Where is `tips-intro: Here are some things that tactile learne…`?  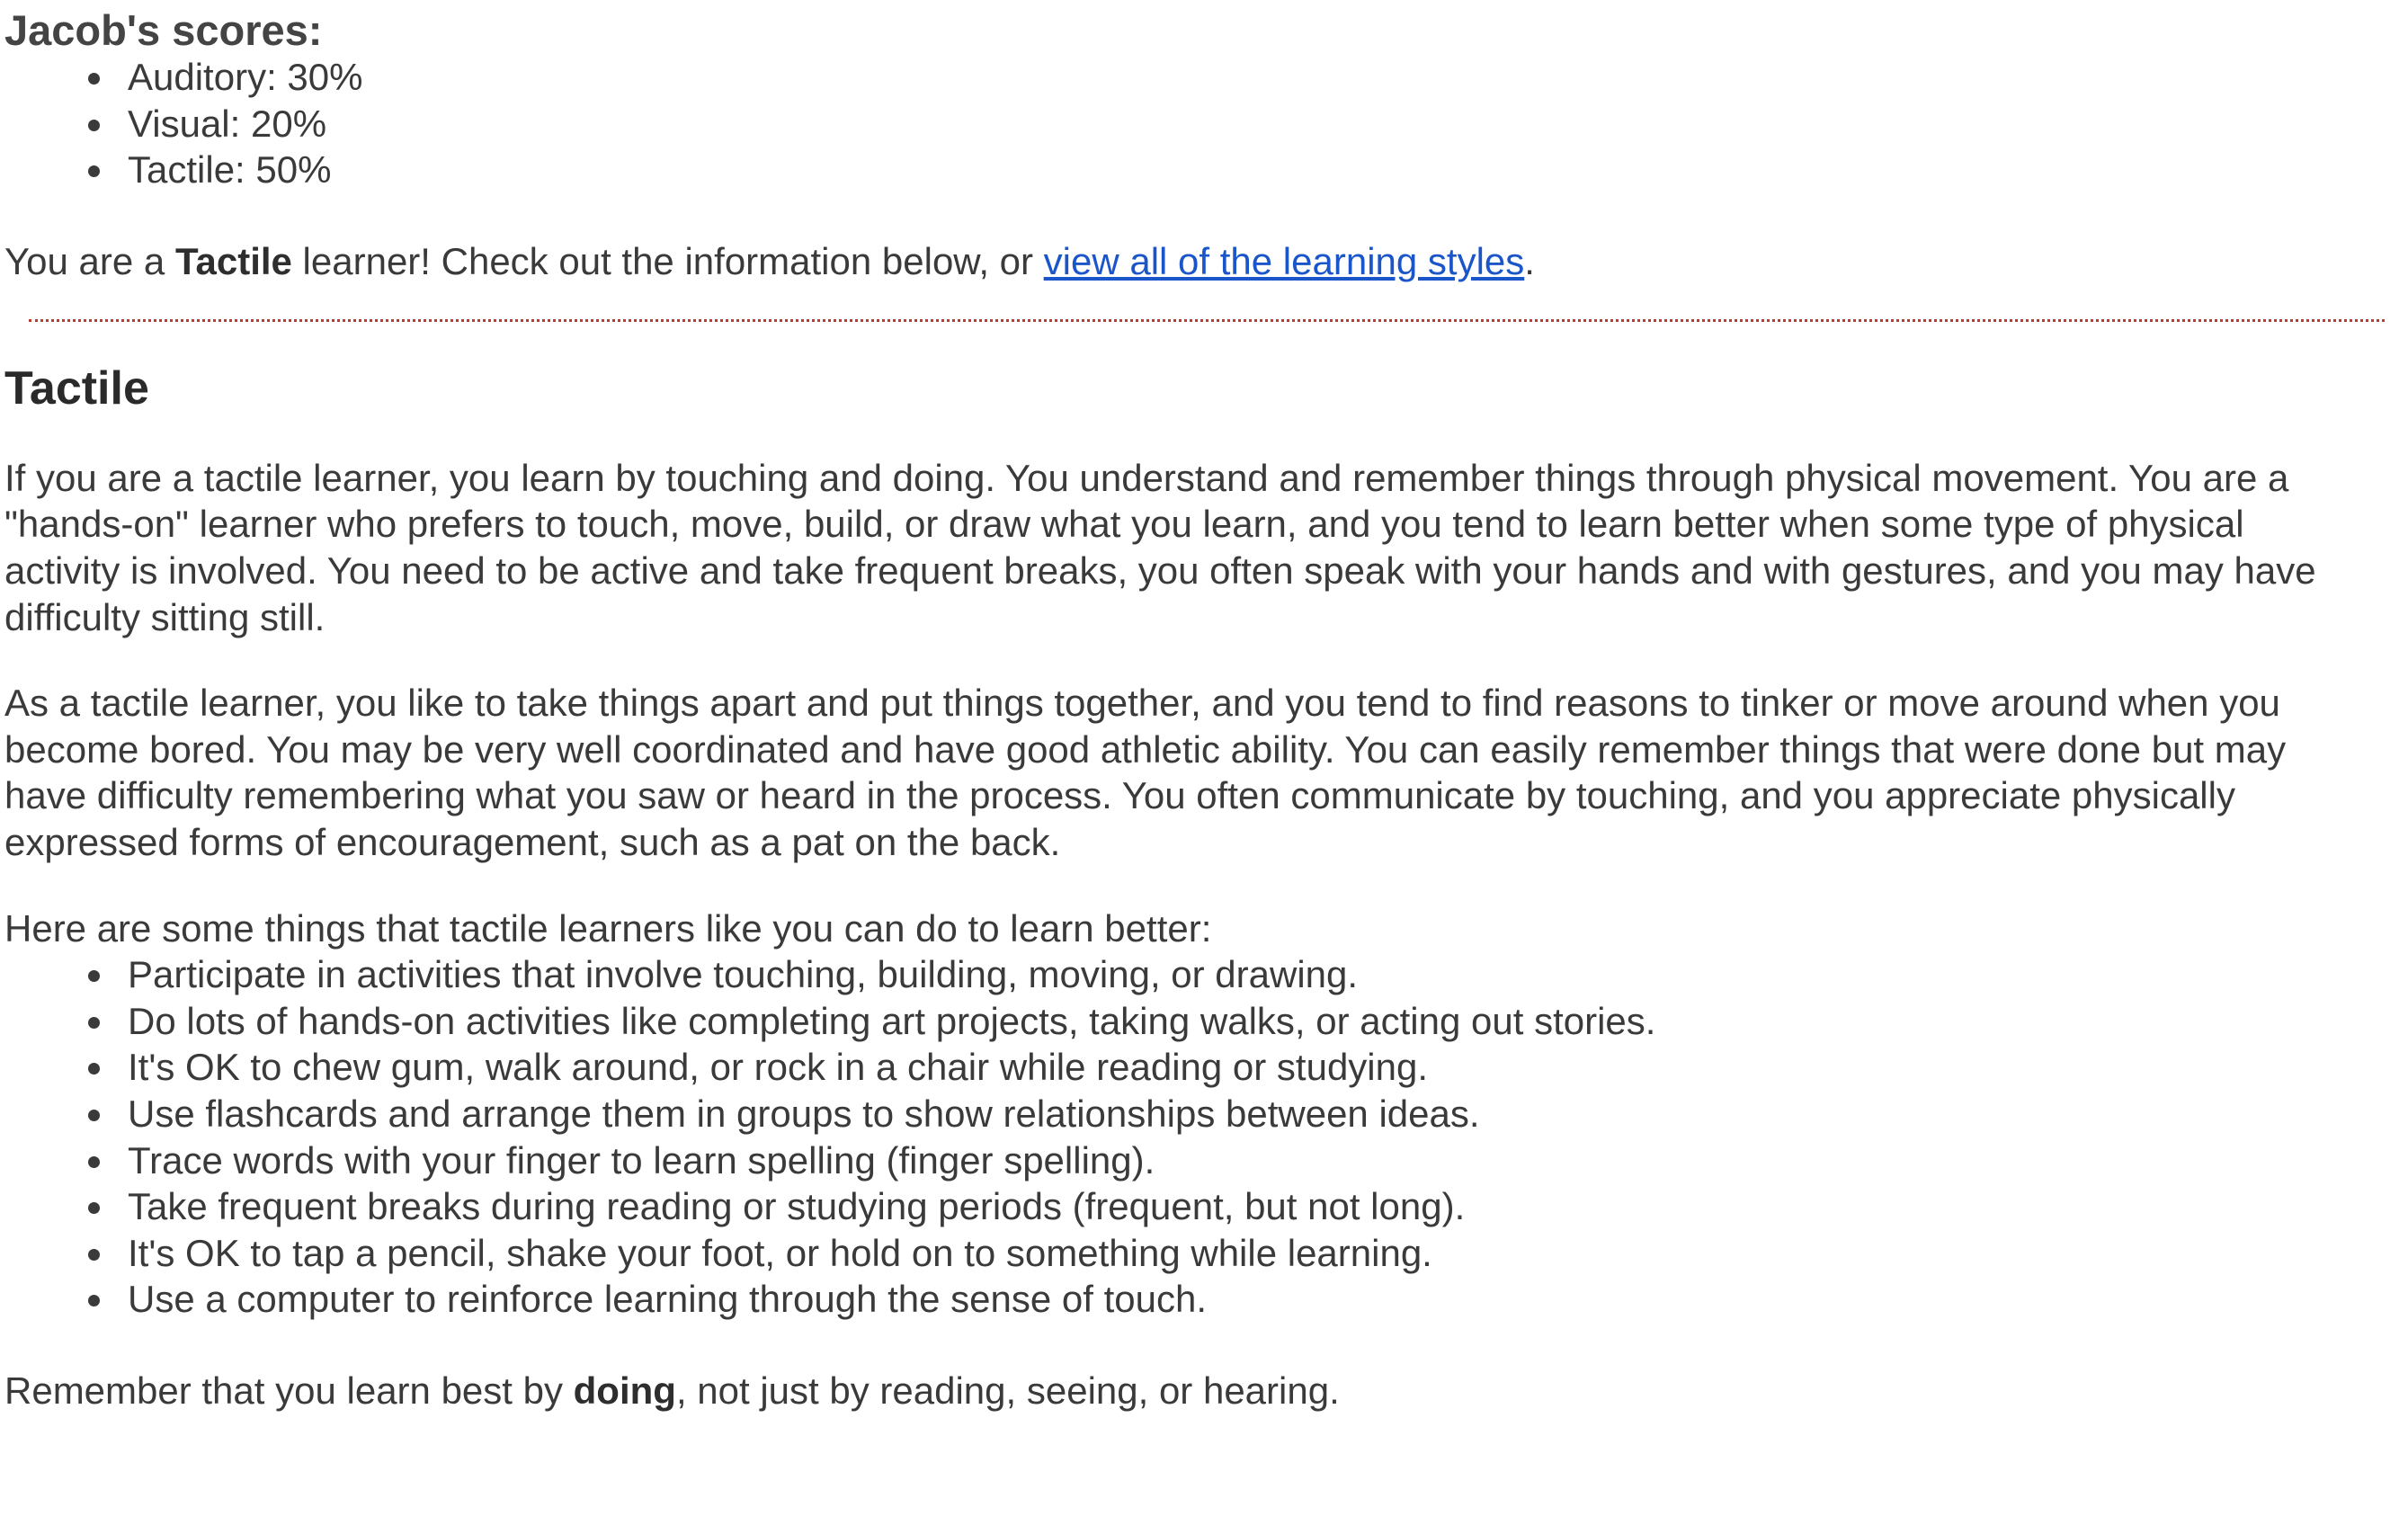 tips-intro: Here are some things that tactile learne… is located at coordinates (608, 928).